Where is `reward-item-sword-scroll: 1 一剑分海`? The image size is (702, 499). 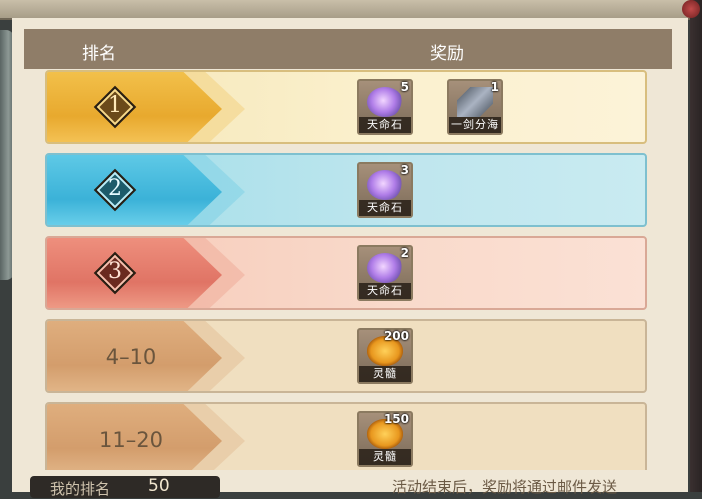 reward-item-sword-scroll: 1 一剑分海 is located at coordinates (475, 107).